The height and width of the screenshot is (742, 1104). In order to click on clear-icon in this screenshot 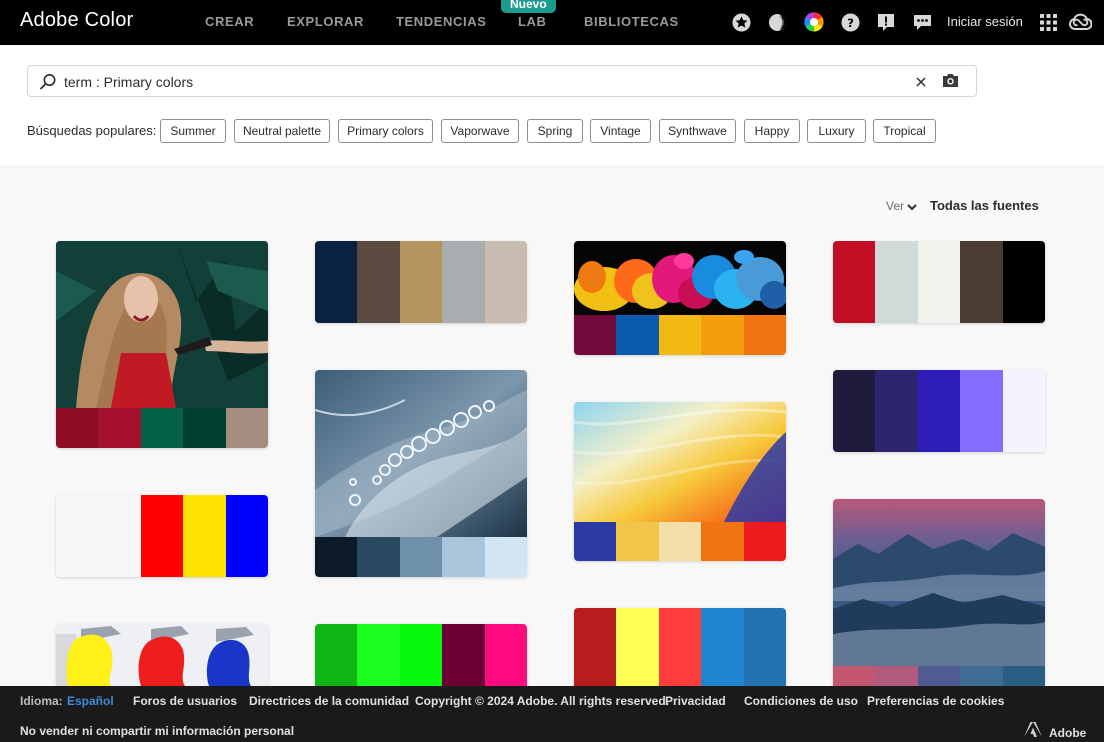, I will do `click(921, 84)`.